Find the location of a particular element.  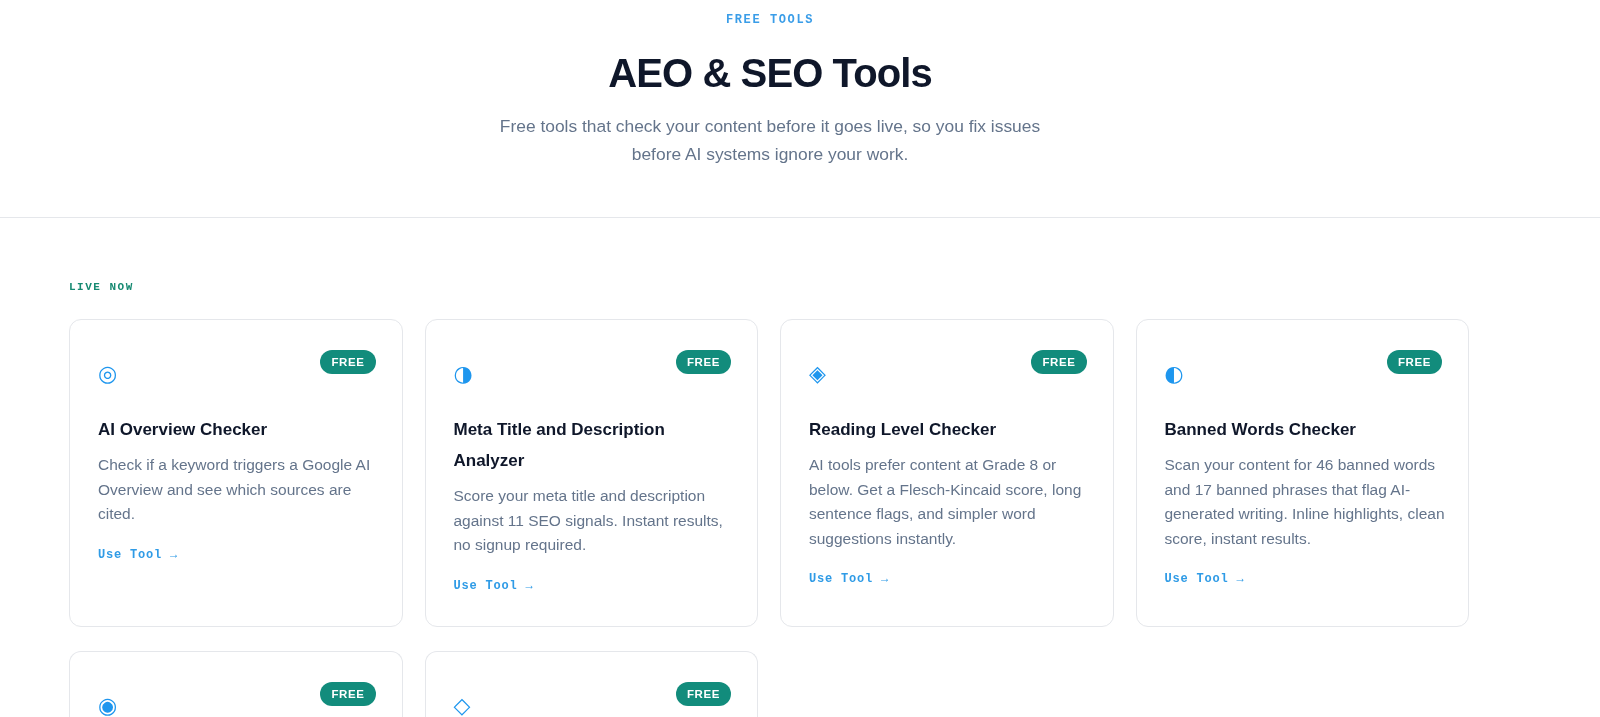

section-label: LIVE NOW is located at coordinates (101, 287).